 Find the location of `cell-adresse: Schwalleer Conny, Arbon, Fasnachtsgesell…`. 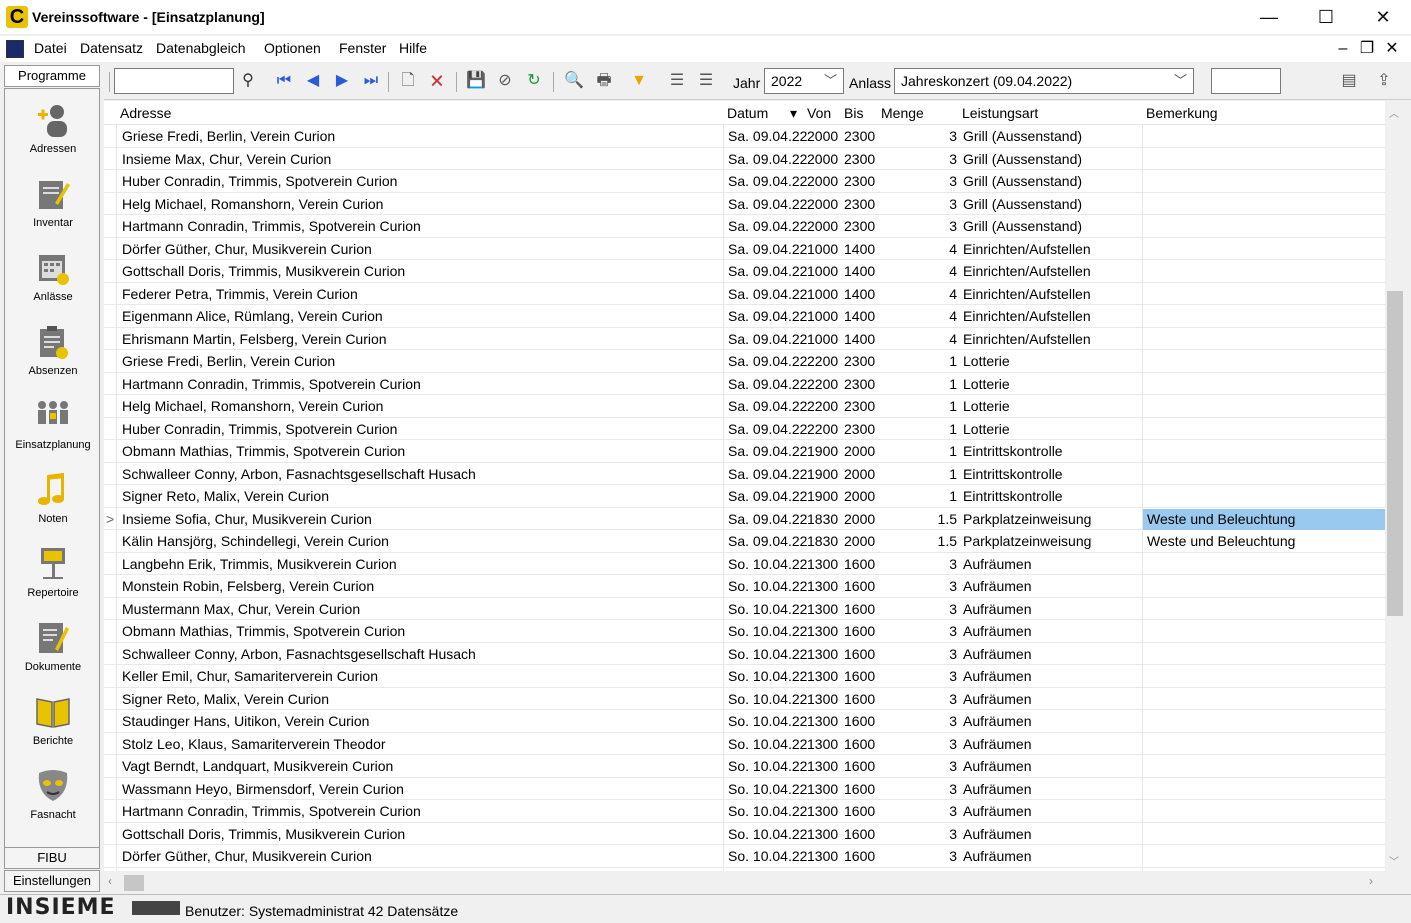

cell-adresse: Schwalleer Conny, Arbon, Fasnachtsgesell… is located at coordinates (299, 474).